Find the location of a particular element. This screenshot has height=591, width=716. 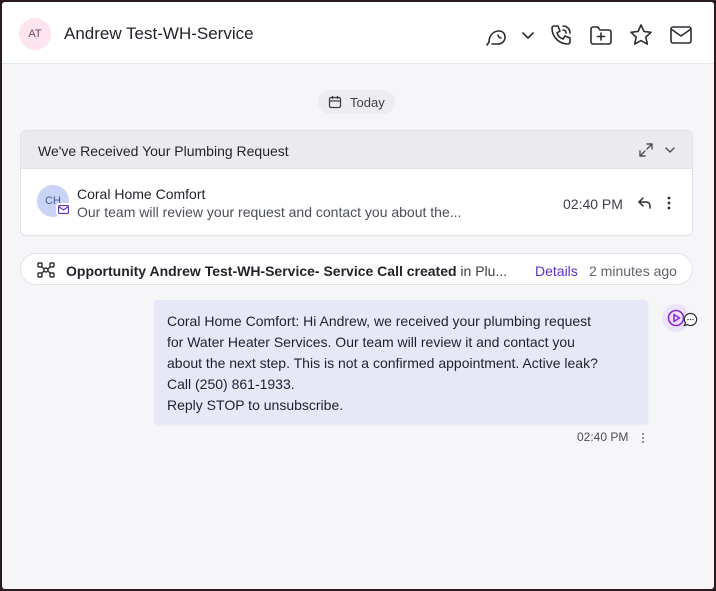

mail-icon is located at coordinates (681, 35).